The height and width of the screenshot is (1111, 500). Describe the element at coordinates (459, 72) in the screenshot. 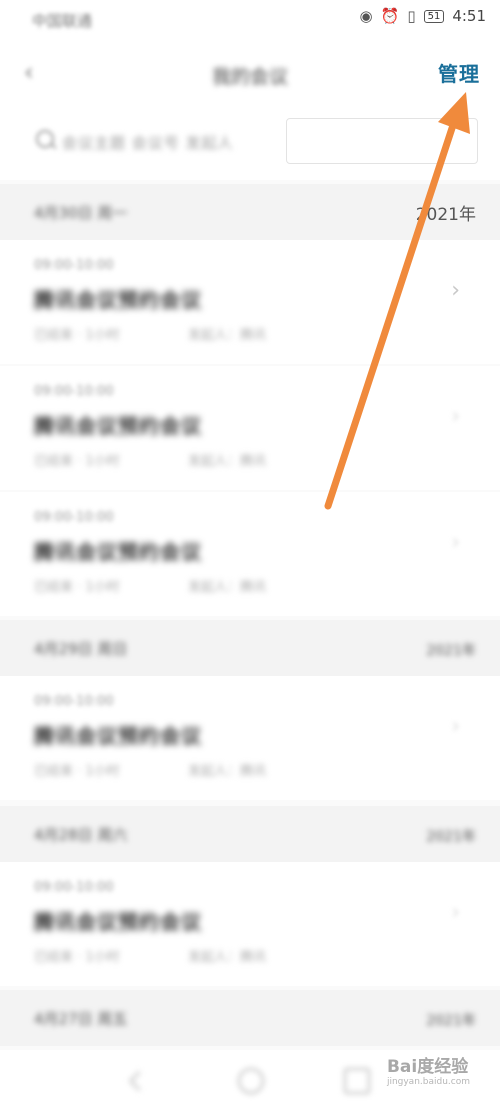

I see `manage-button: 管理` at that location.